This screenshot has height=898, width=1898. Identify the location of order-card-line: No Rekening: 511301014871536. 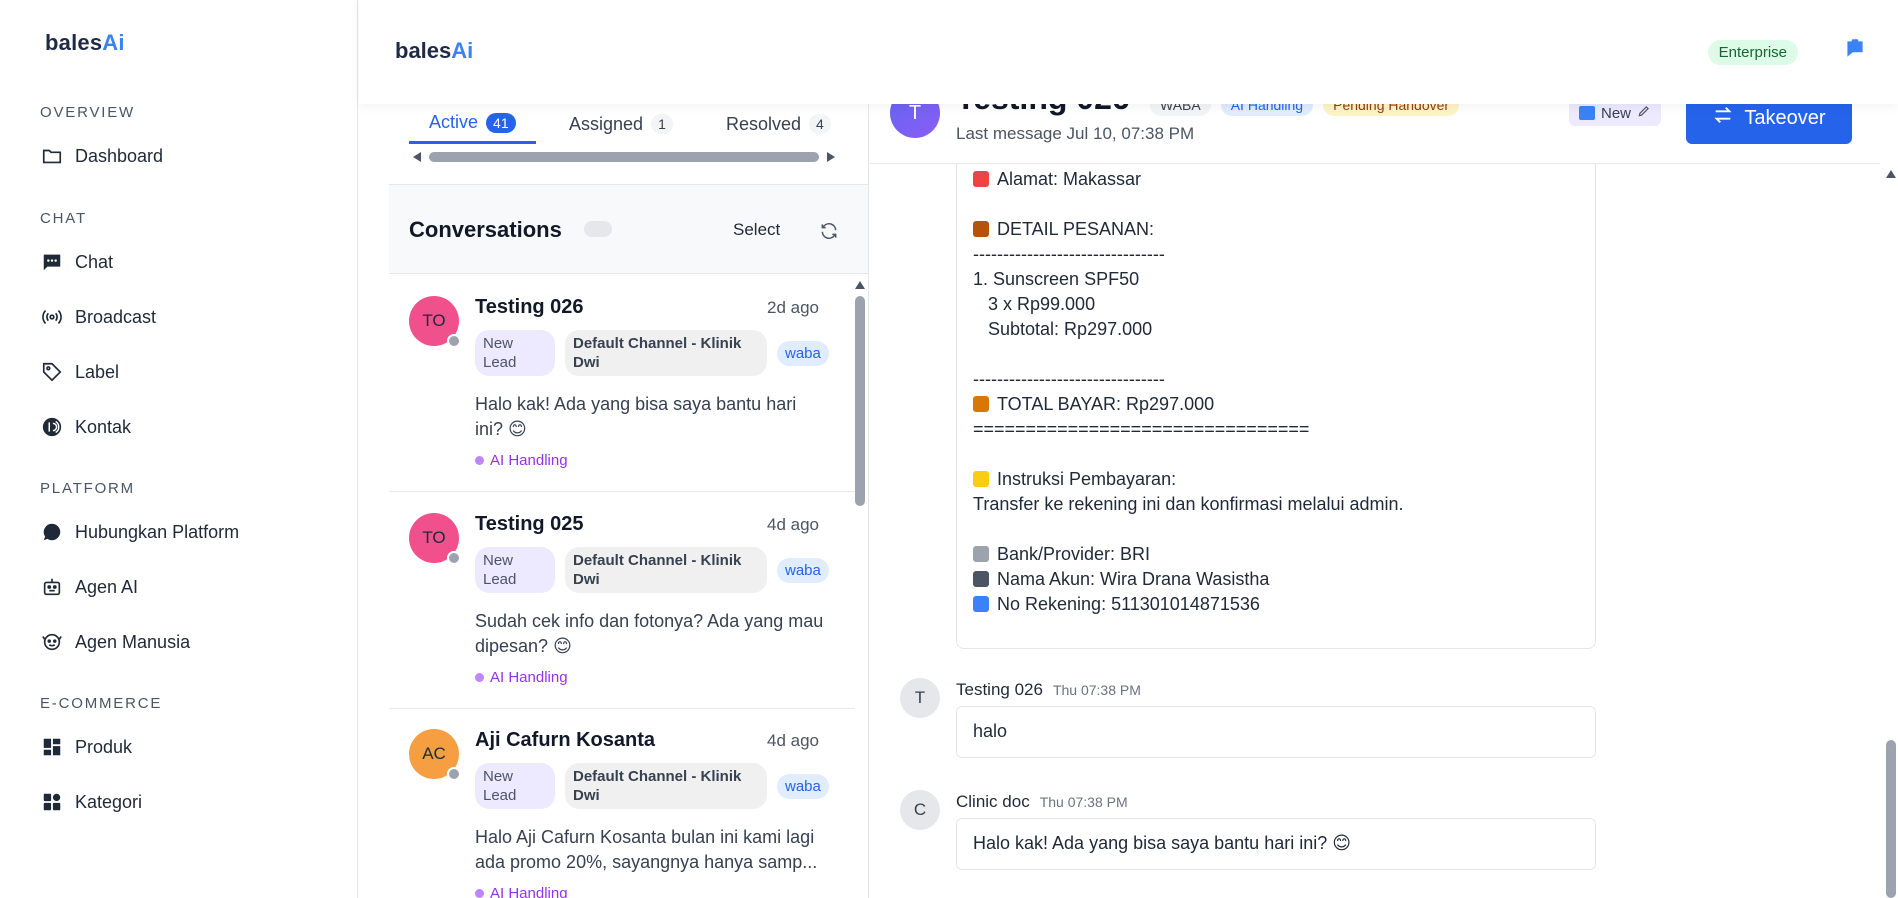
(1116, 604).